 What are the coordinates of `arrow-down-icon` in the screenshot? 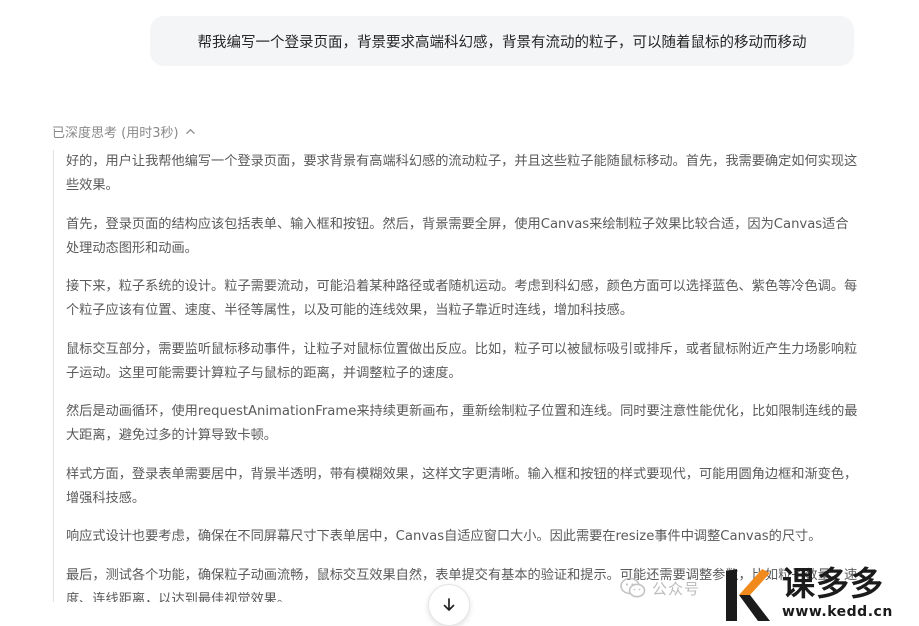 It's located at (449, 604).